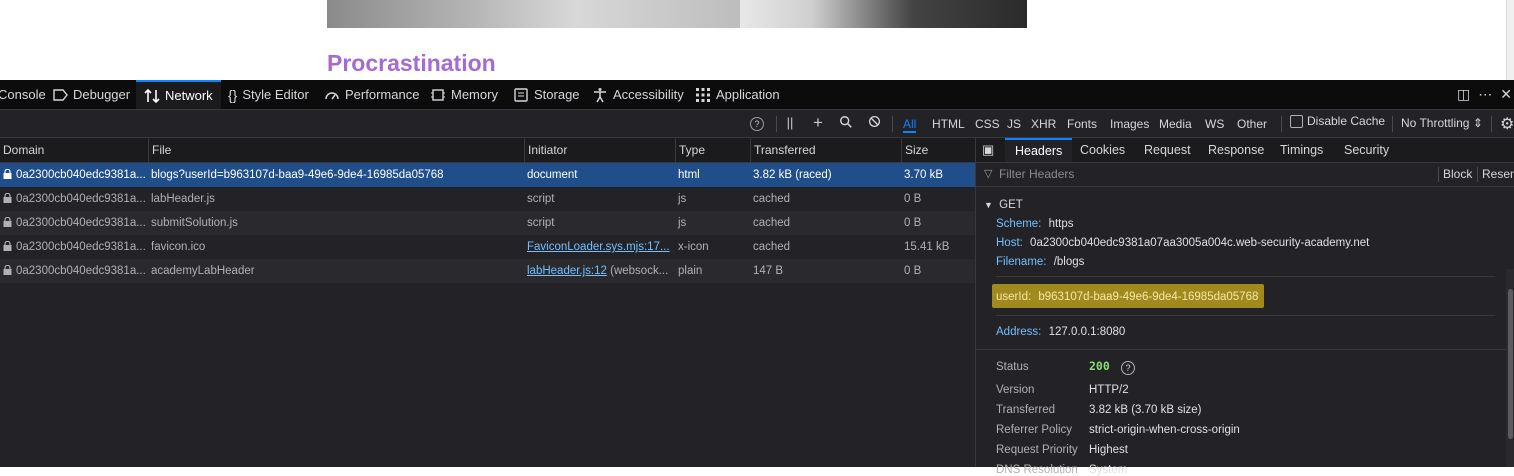  What do you see at coordinates (712, 199) in the screenshot?
I see `cell-type: js` at bounding box center [712, 199].